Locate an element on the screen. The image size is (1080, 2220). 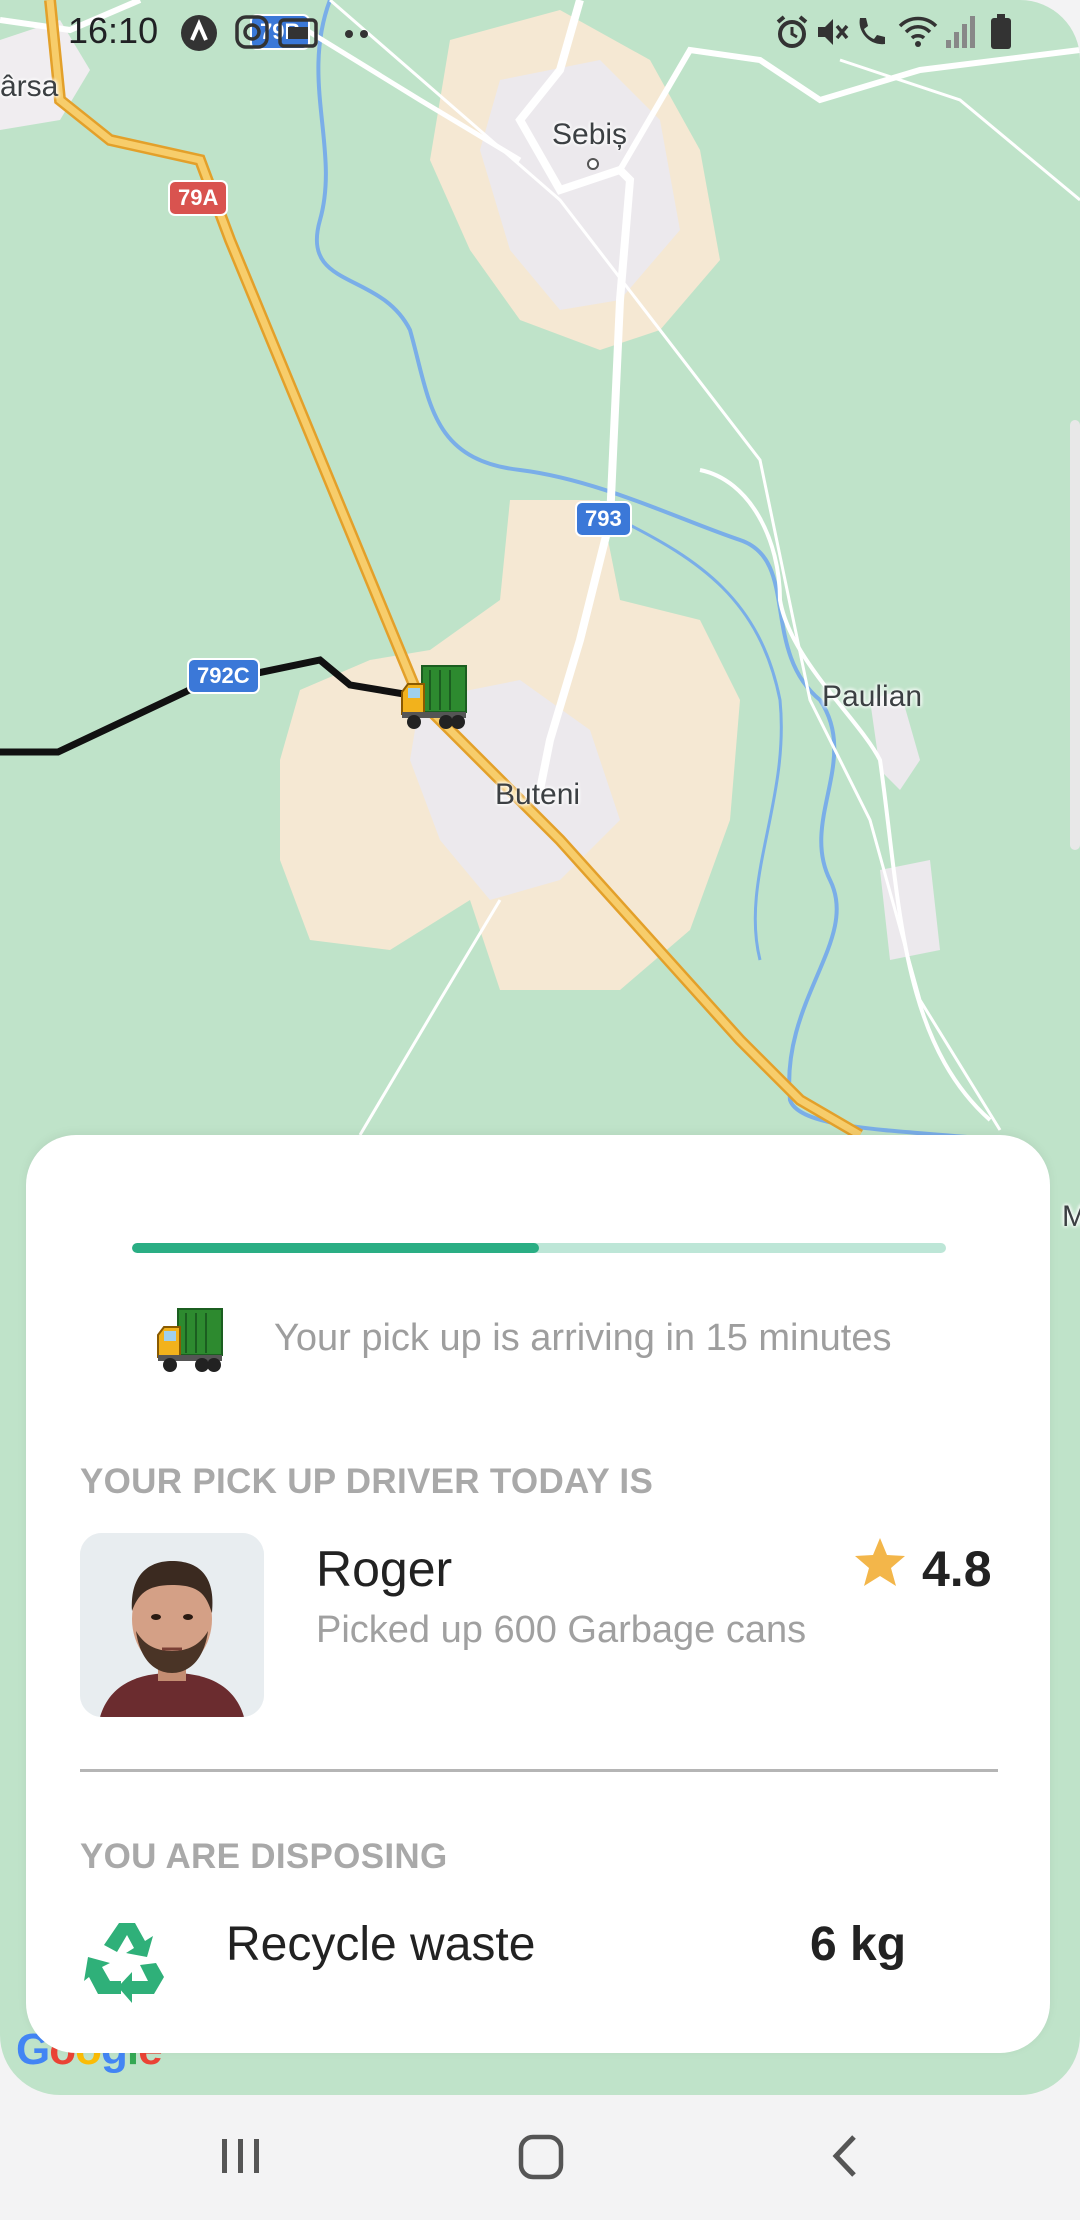
road-shield-79a: 79A is located at coordinates (198, 198).